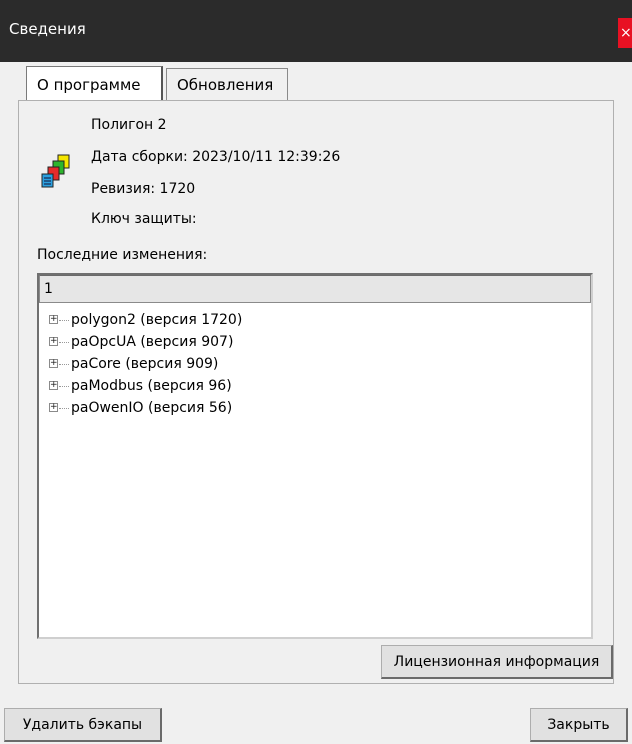 The width and height of the screenshot is (632, 744). What do you see at coordinates (151, 386) in the screenshot?
I see `list-item-label: paModbus (версия 96)` at bounding box center [151, 386].